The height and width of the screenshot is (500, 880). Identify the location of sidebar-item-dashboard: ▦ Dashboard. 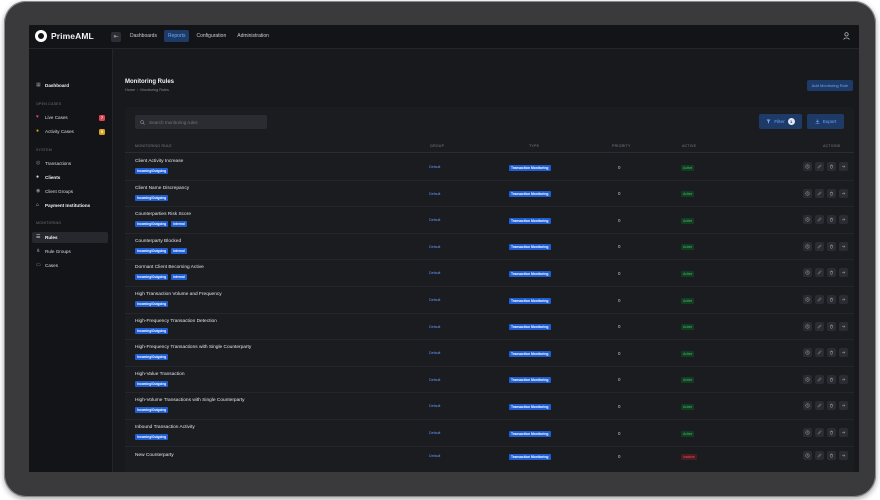
(70, 85).